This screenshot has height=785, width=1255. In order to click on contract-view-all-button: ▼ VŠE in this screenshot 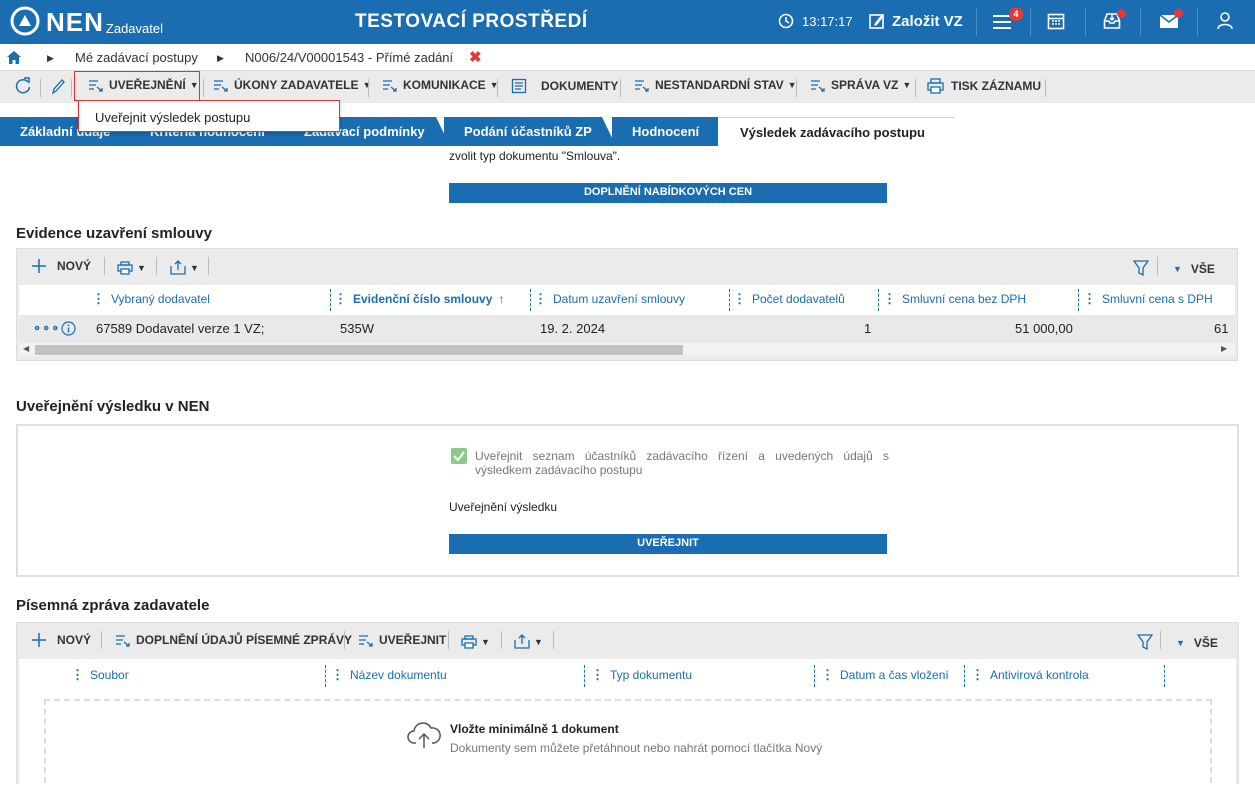, I will do `click(1194, 269)`.